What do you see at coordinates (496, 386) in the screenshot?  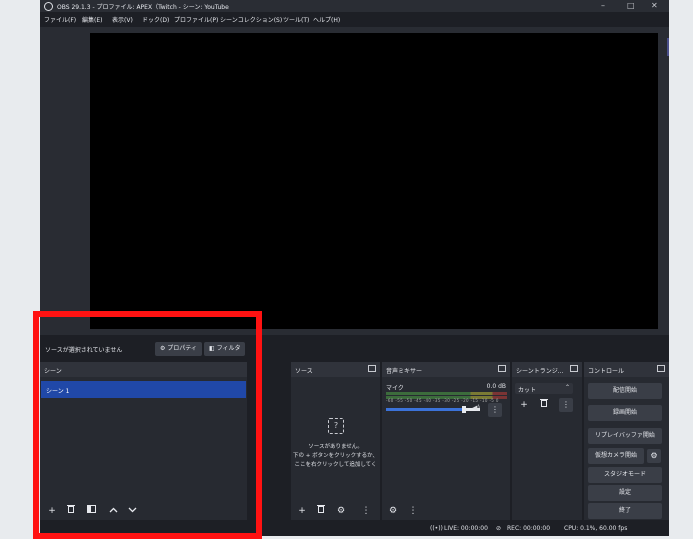 I see `mixer-db-value: 0.0 dB` at bounding box center [496, 386].